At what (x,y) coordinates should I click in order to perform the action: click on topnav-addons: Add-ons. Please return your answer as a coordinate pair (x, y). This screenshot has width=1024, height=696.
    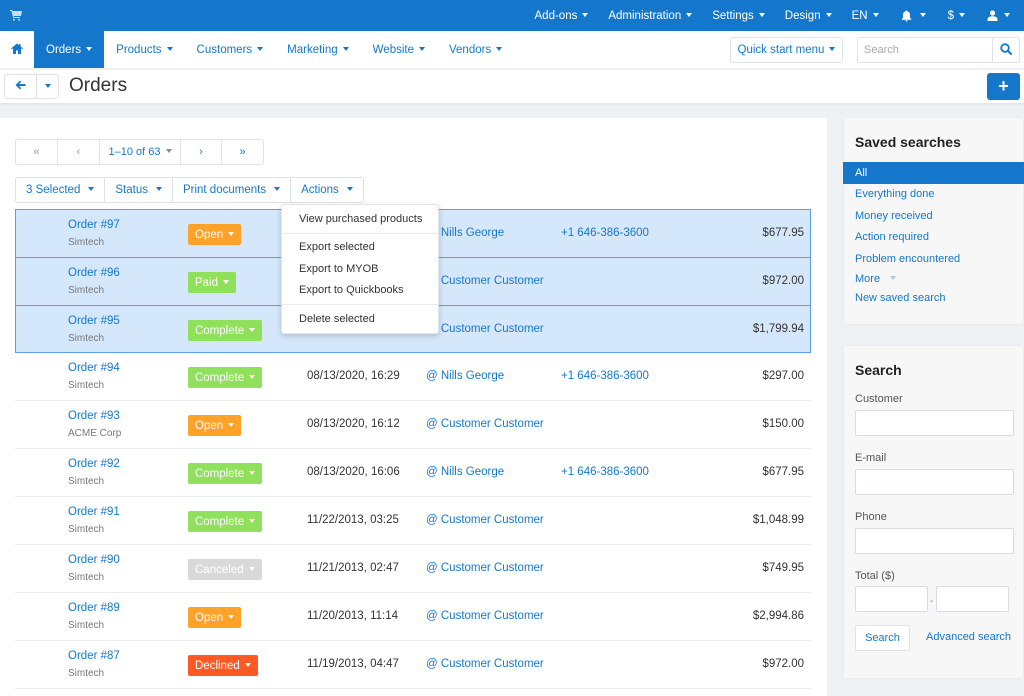
    Looking at the image, I should click on (562, 15).